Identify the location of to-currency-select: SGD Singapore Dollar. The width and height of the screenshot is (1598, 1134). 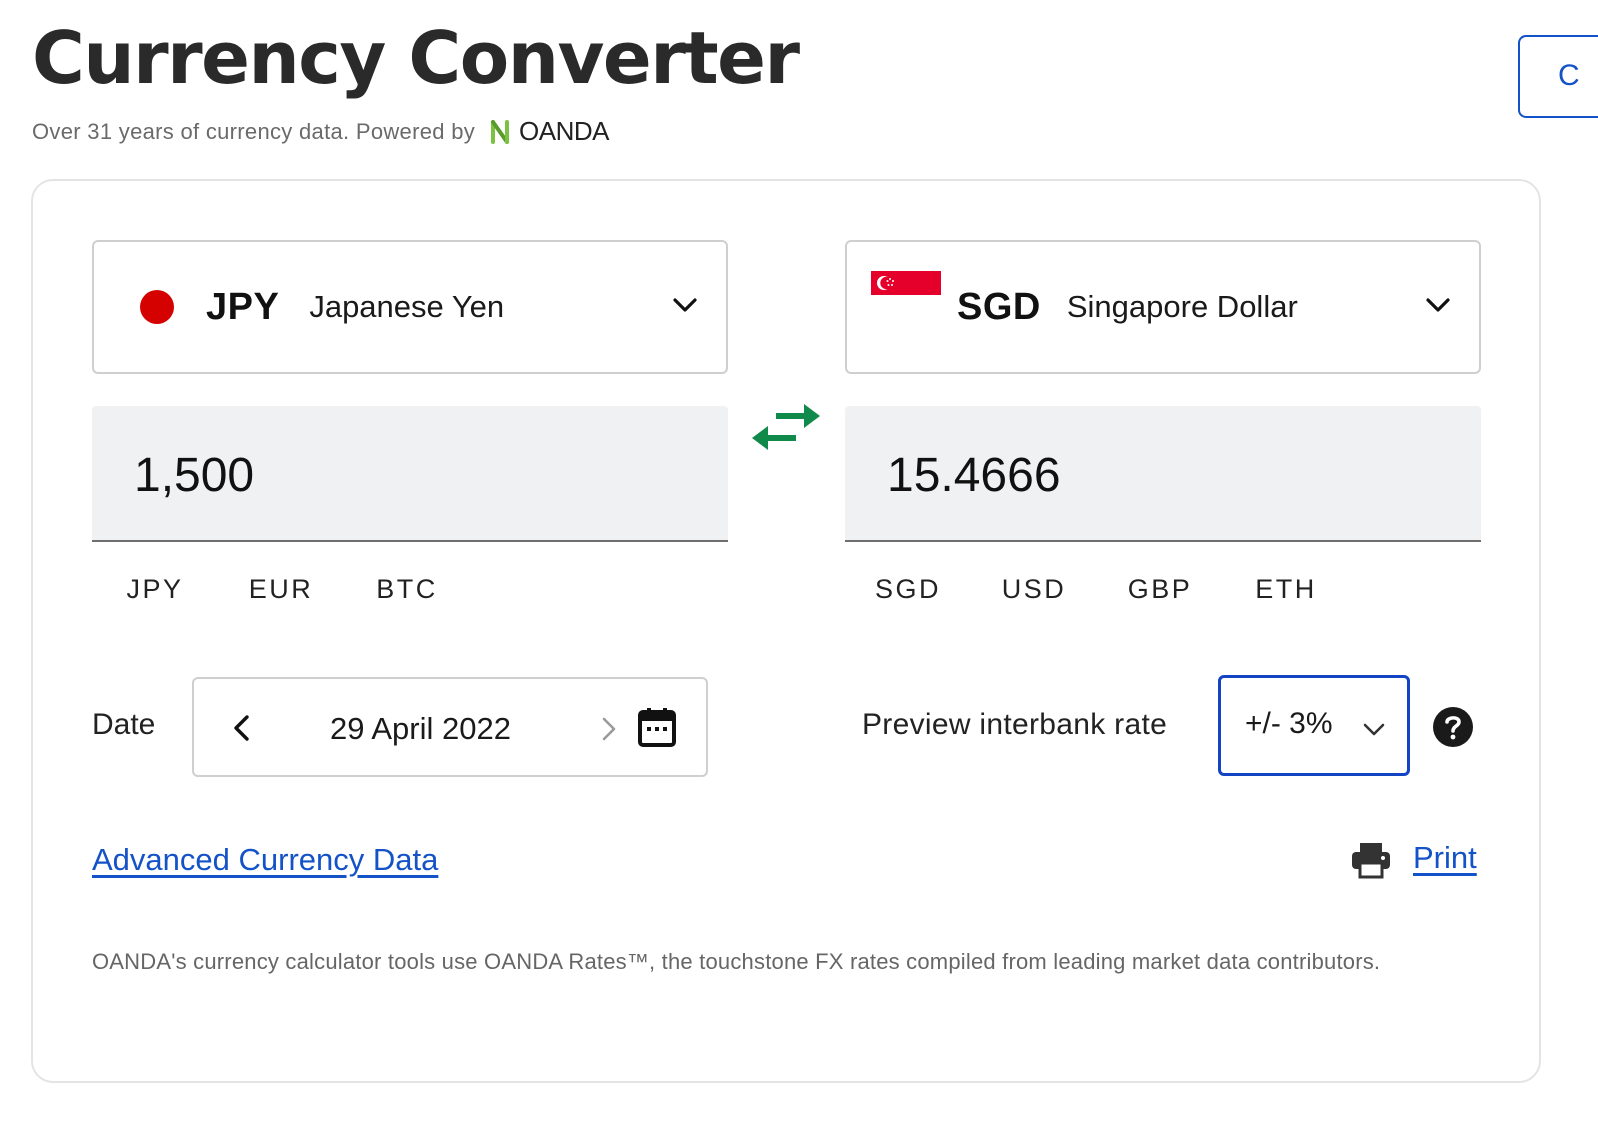
(1163, 307).